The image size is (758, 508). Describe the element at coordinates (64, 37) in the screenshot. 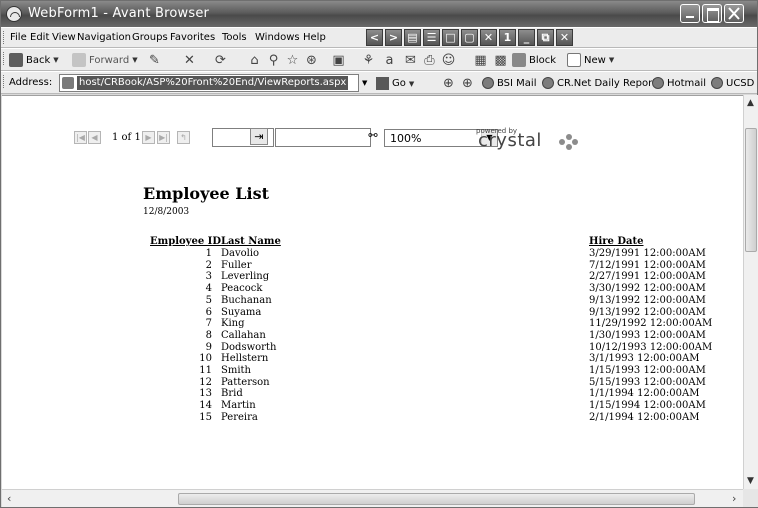

I see `menu-view: View` at that location.